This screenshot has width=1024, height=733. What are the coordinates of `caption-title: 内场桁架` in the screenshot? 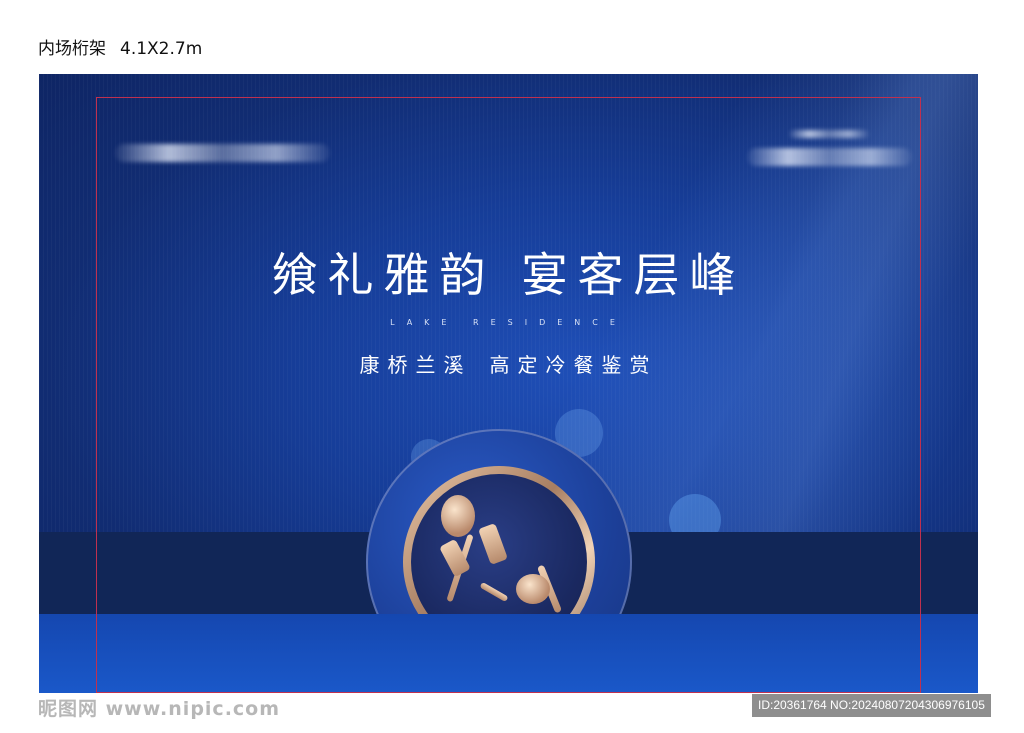 It's located at (72, 49).